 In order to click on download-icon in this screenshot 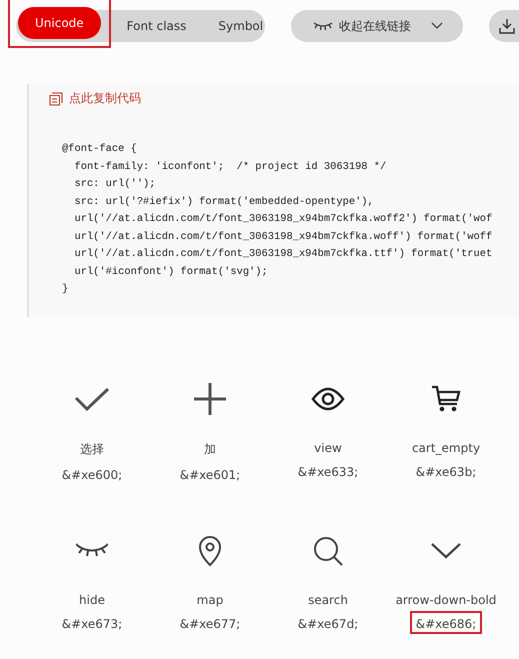, I will do `click(507, 26)`.